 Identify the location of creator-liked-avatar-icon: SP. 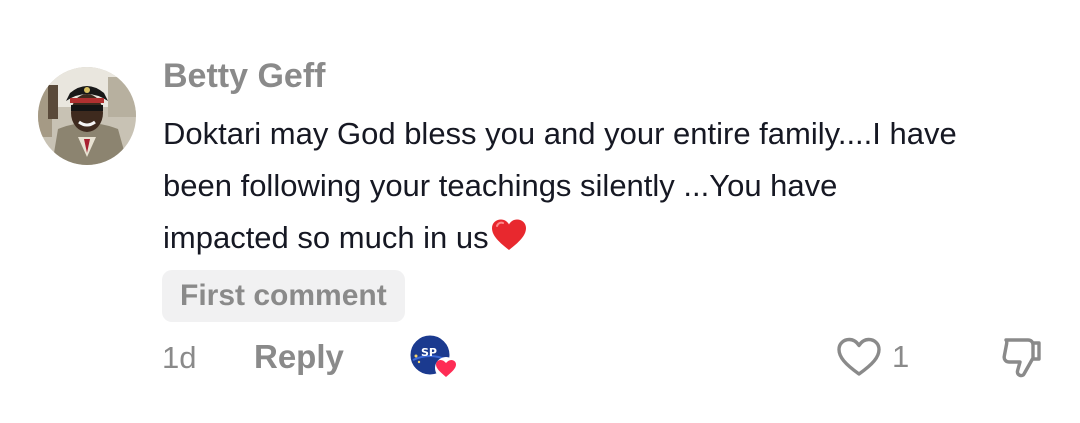
(433, 356).